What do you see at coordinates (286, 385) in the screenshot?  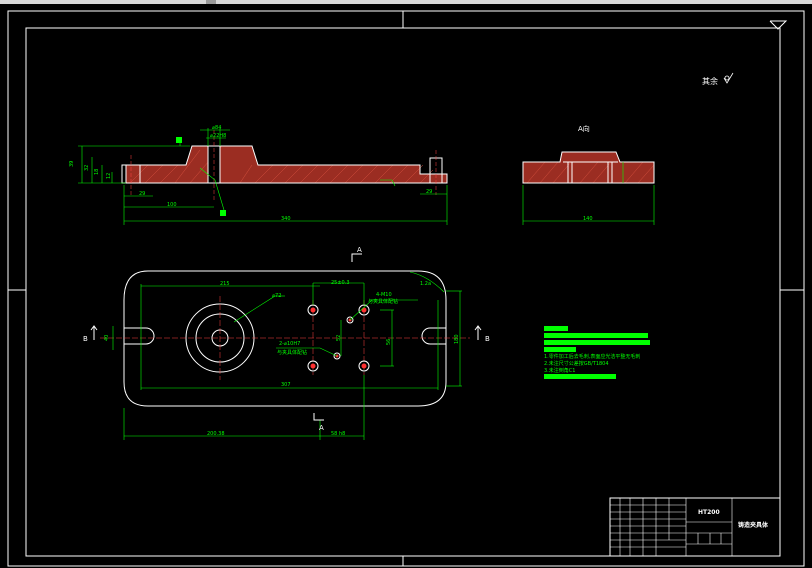 I see `dim-307: 307` at bounding box center [286, 385].